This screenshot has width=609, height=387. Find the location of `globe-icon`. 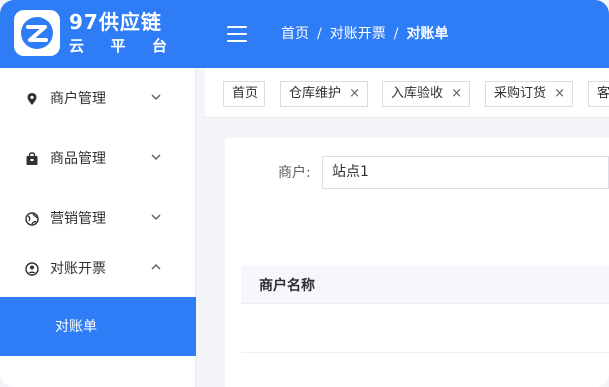

globe-icon is located at coordinates (32, 219).